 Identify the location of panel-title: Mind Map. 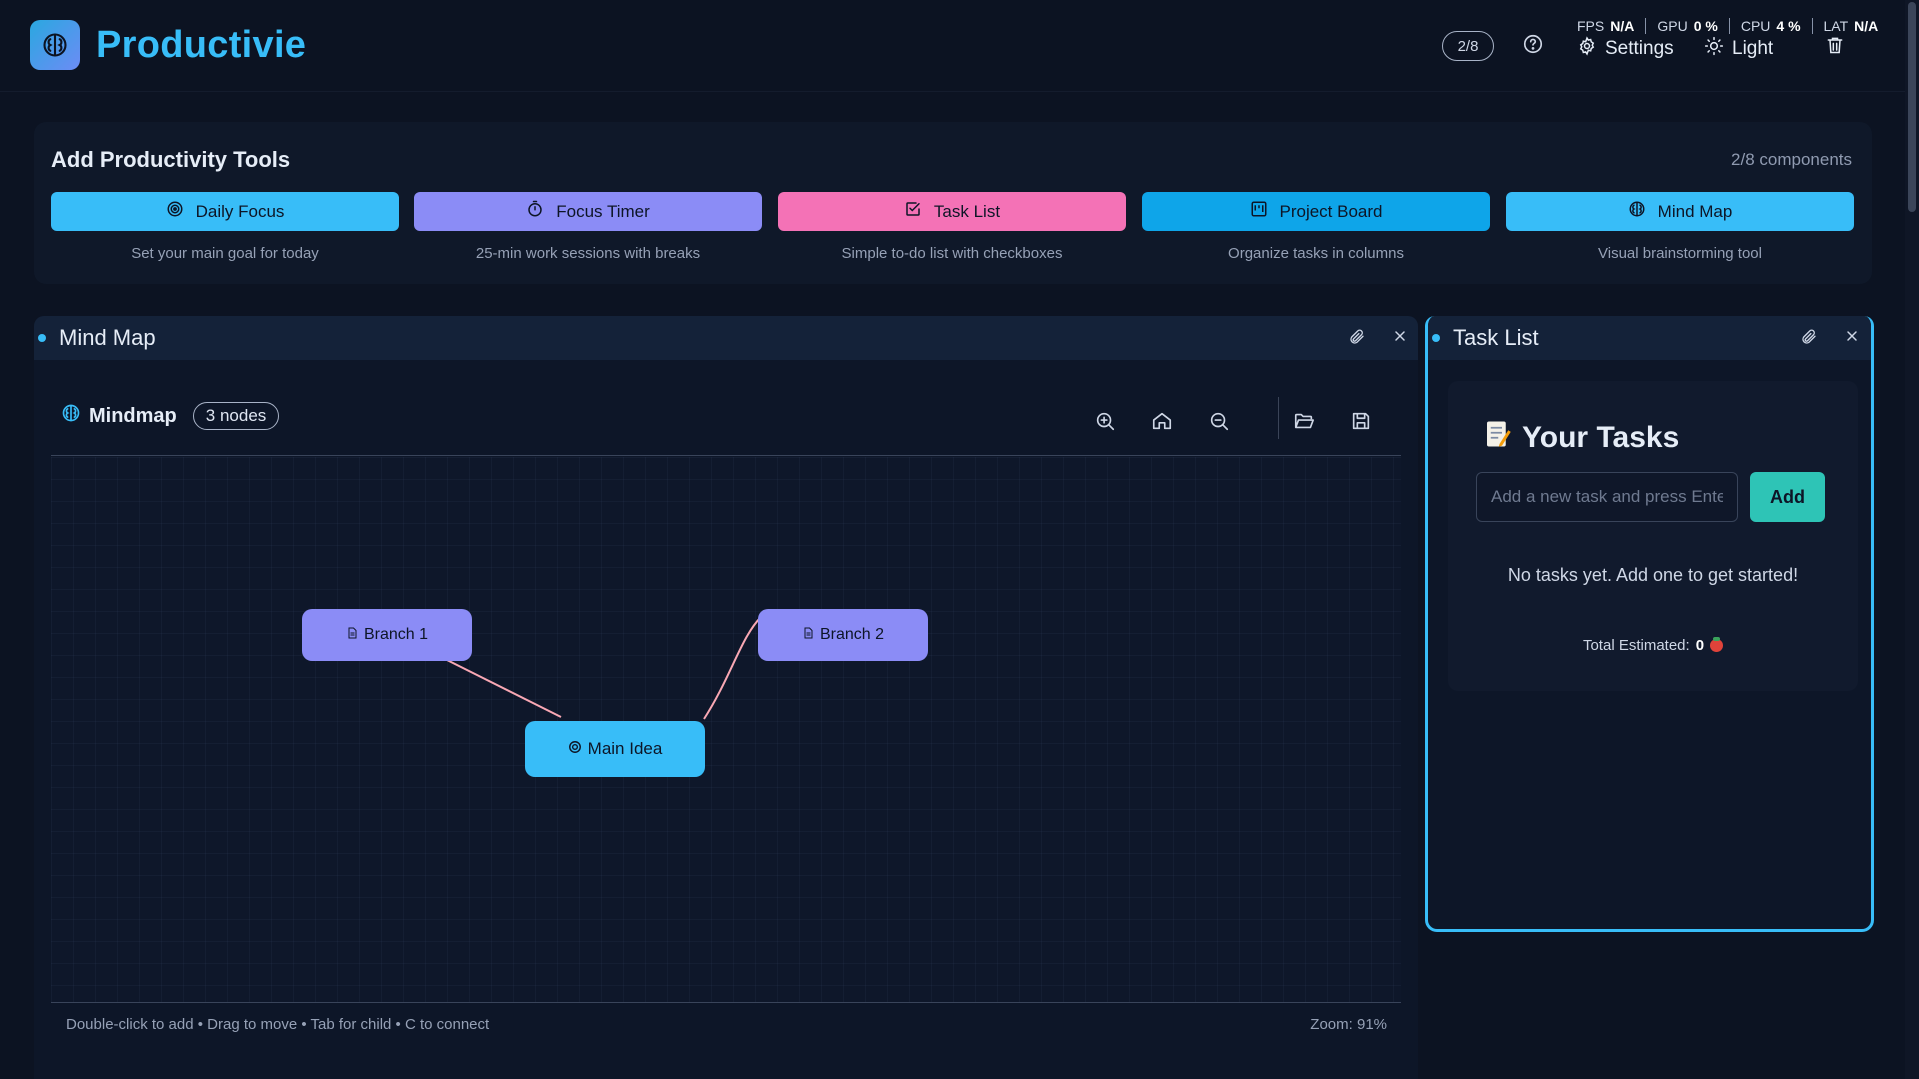
(107, 337).